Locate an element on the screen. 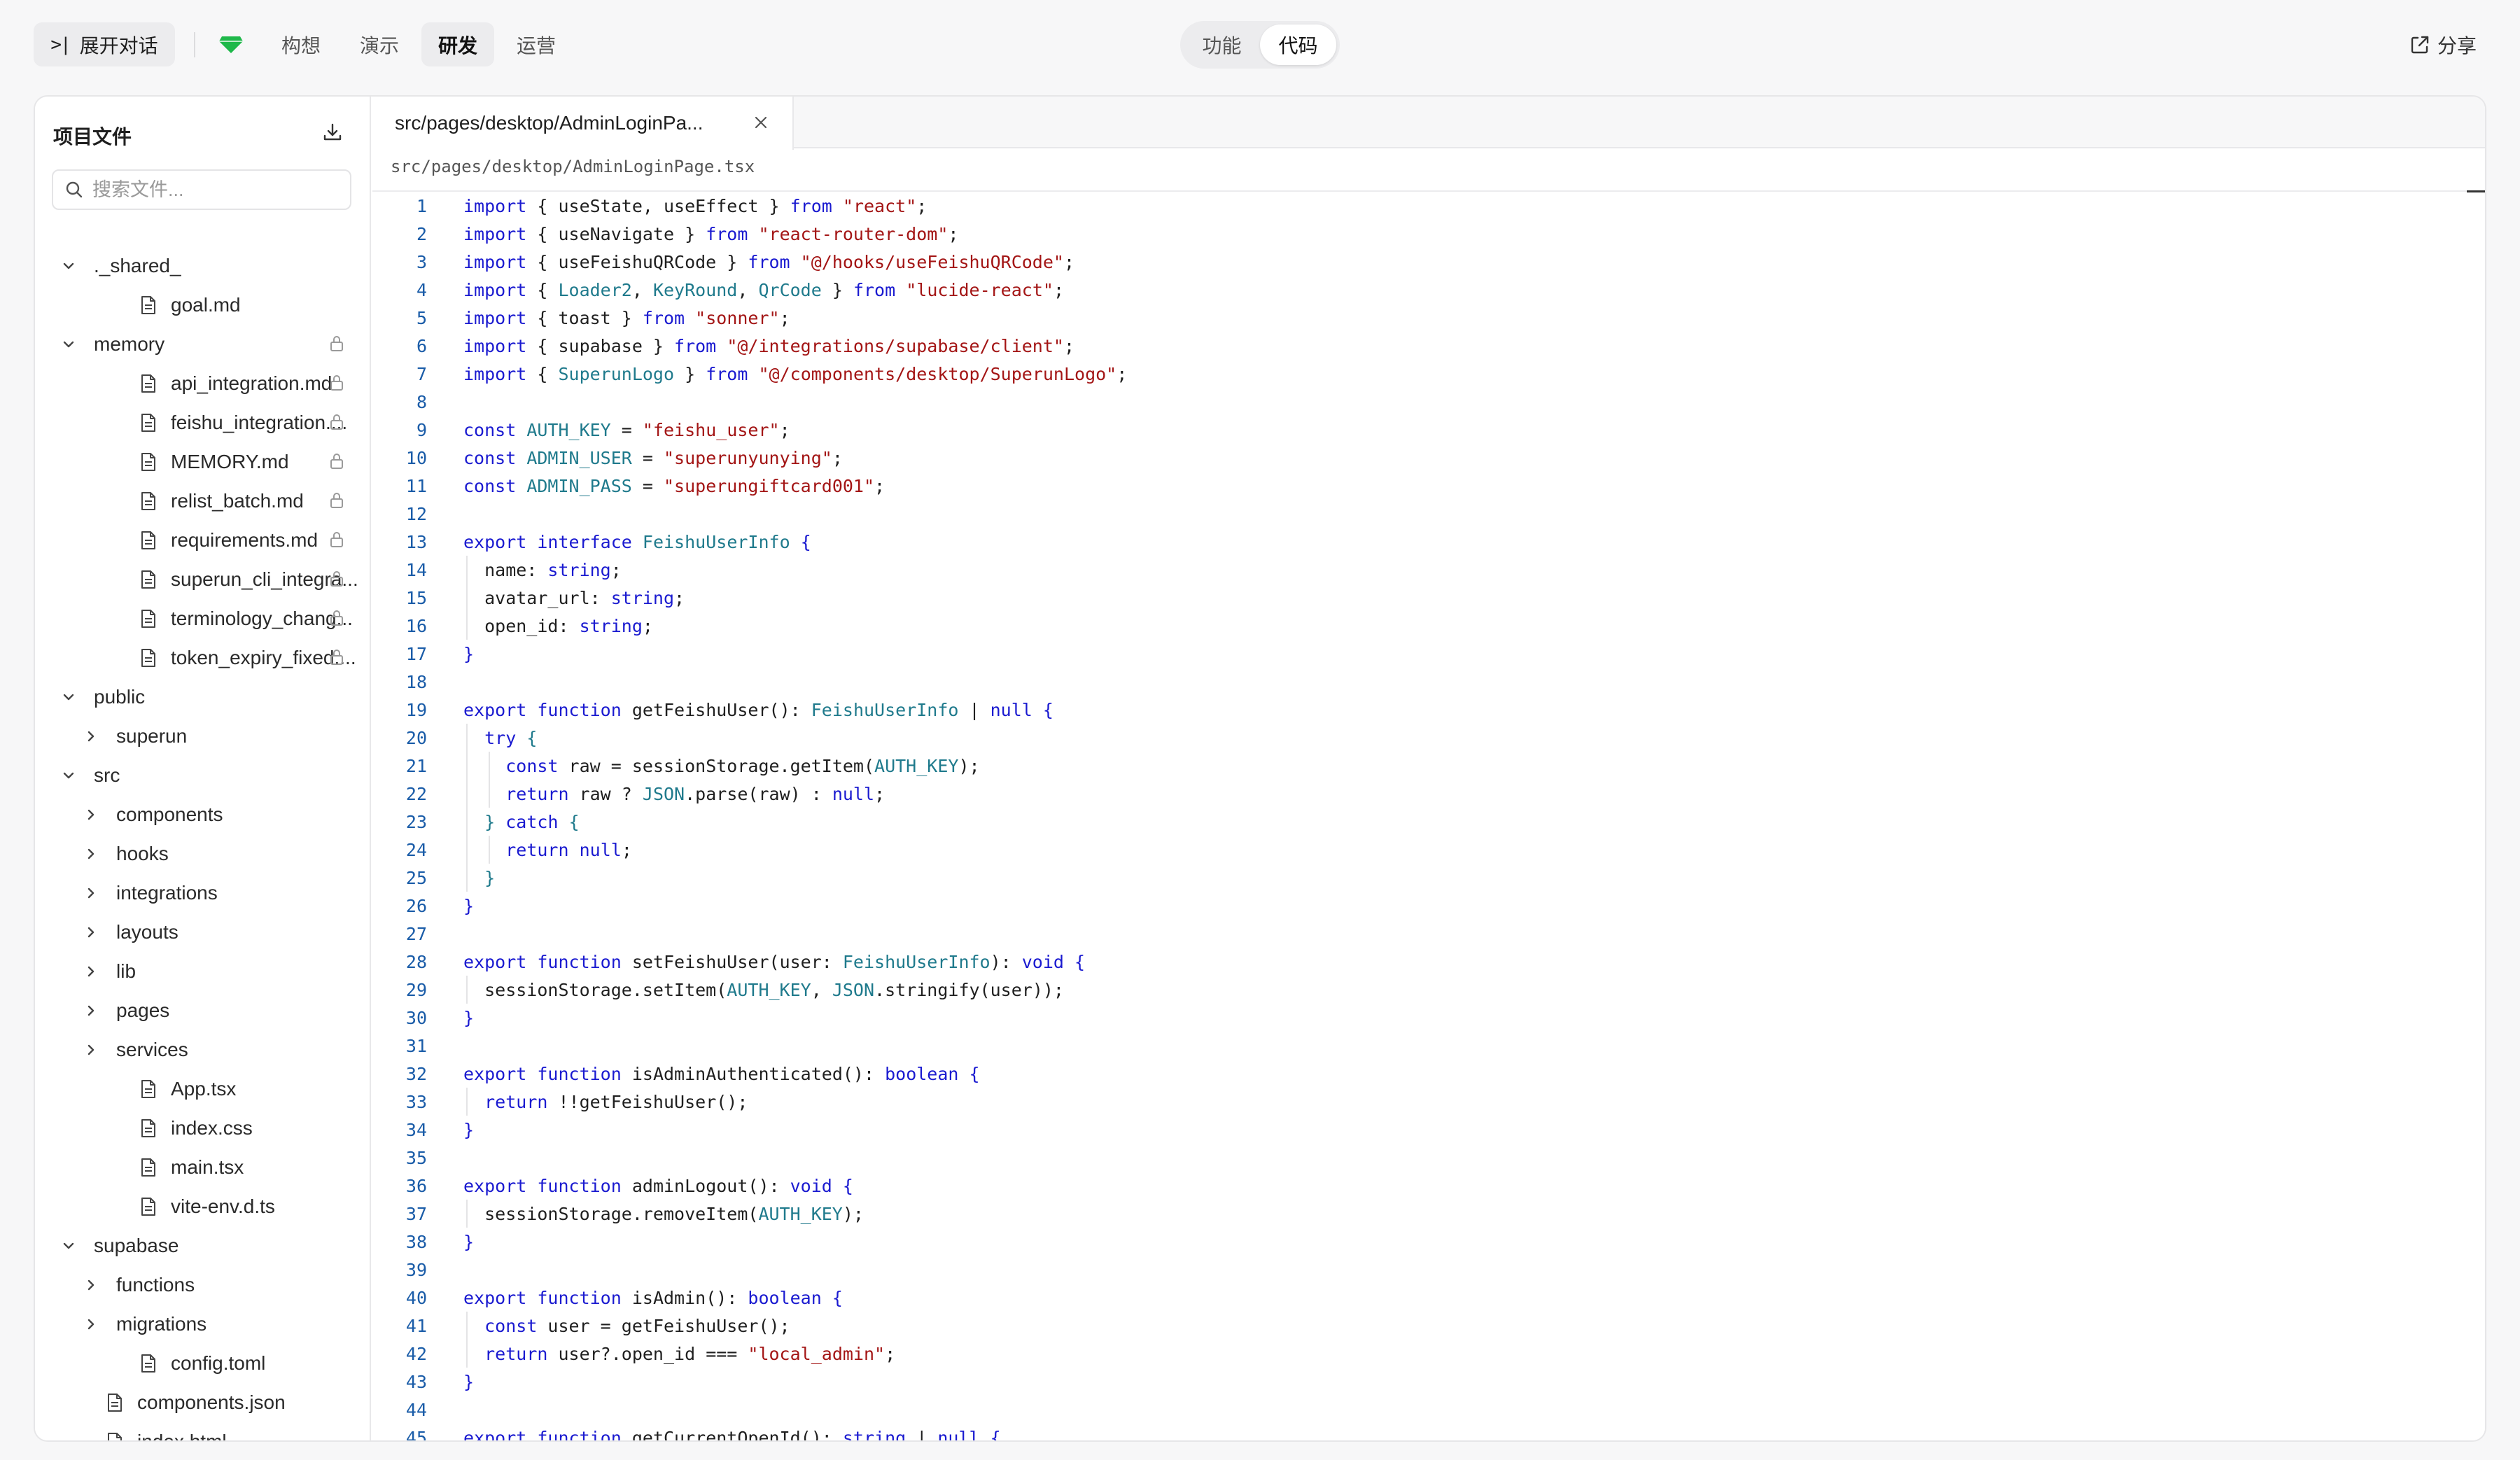 The image size is (2520, 1460). tree-file: MEMORY.md is located at coordinates (202, 462).